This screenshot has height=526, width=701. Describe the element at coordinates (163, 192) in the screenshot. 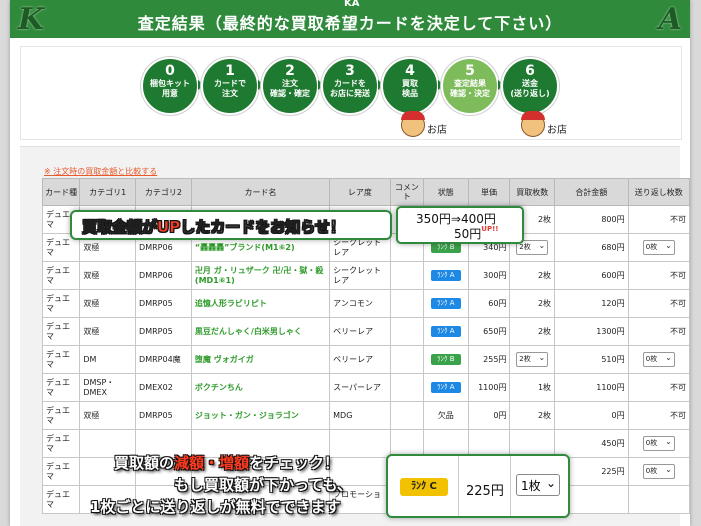

I see `column-header: カテゴリ2` at that location.